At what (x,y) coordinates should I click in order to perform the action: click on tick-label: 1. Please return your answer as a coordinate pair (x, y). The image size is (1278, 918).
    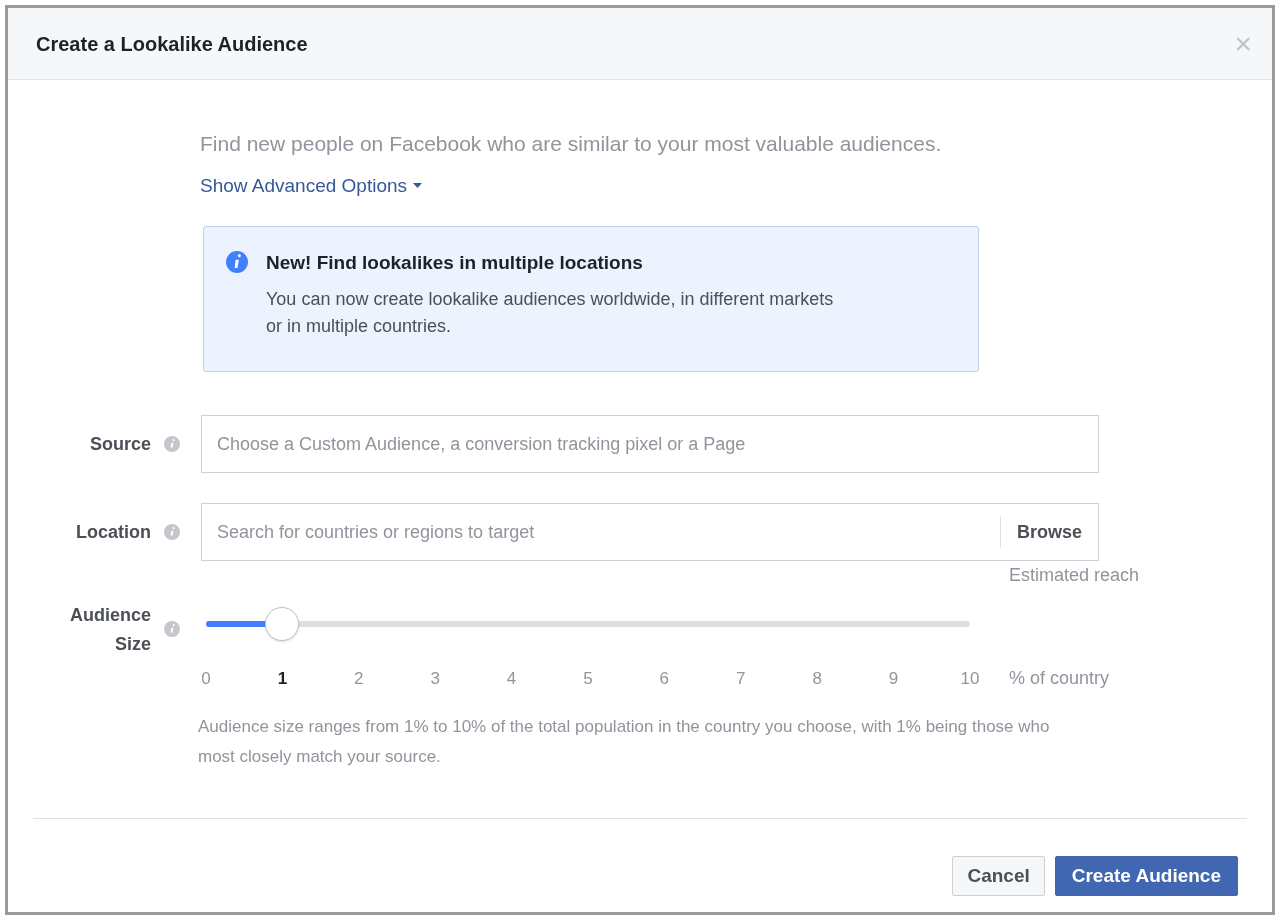
    Looking at the image, I should click on (282, 678).